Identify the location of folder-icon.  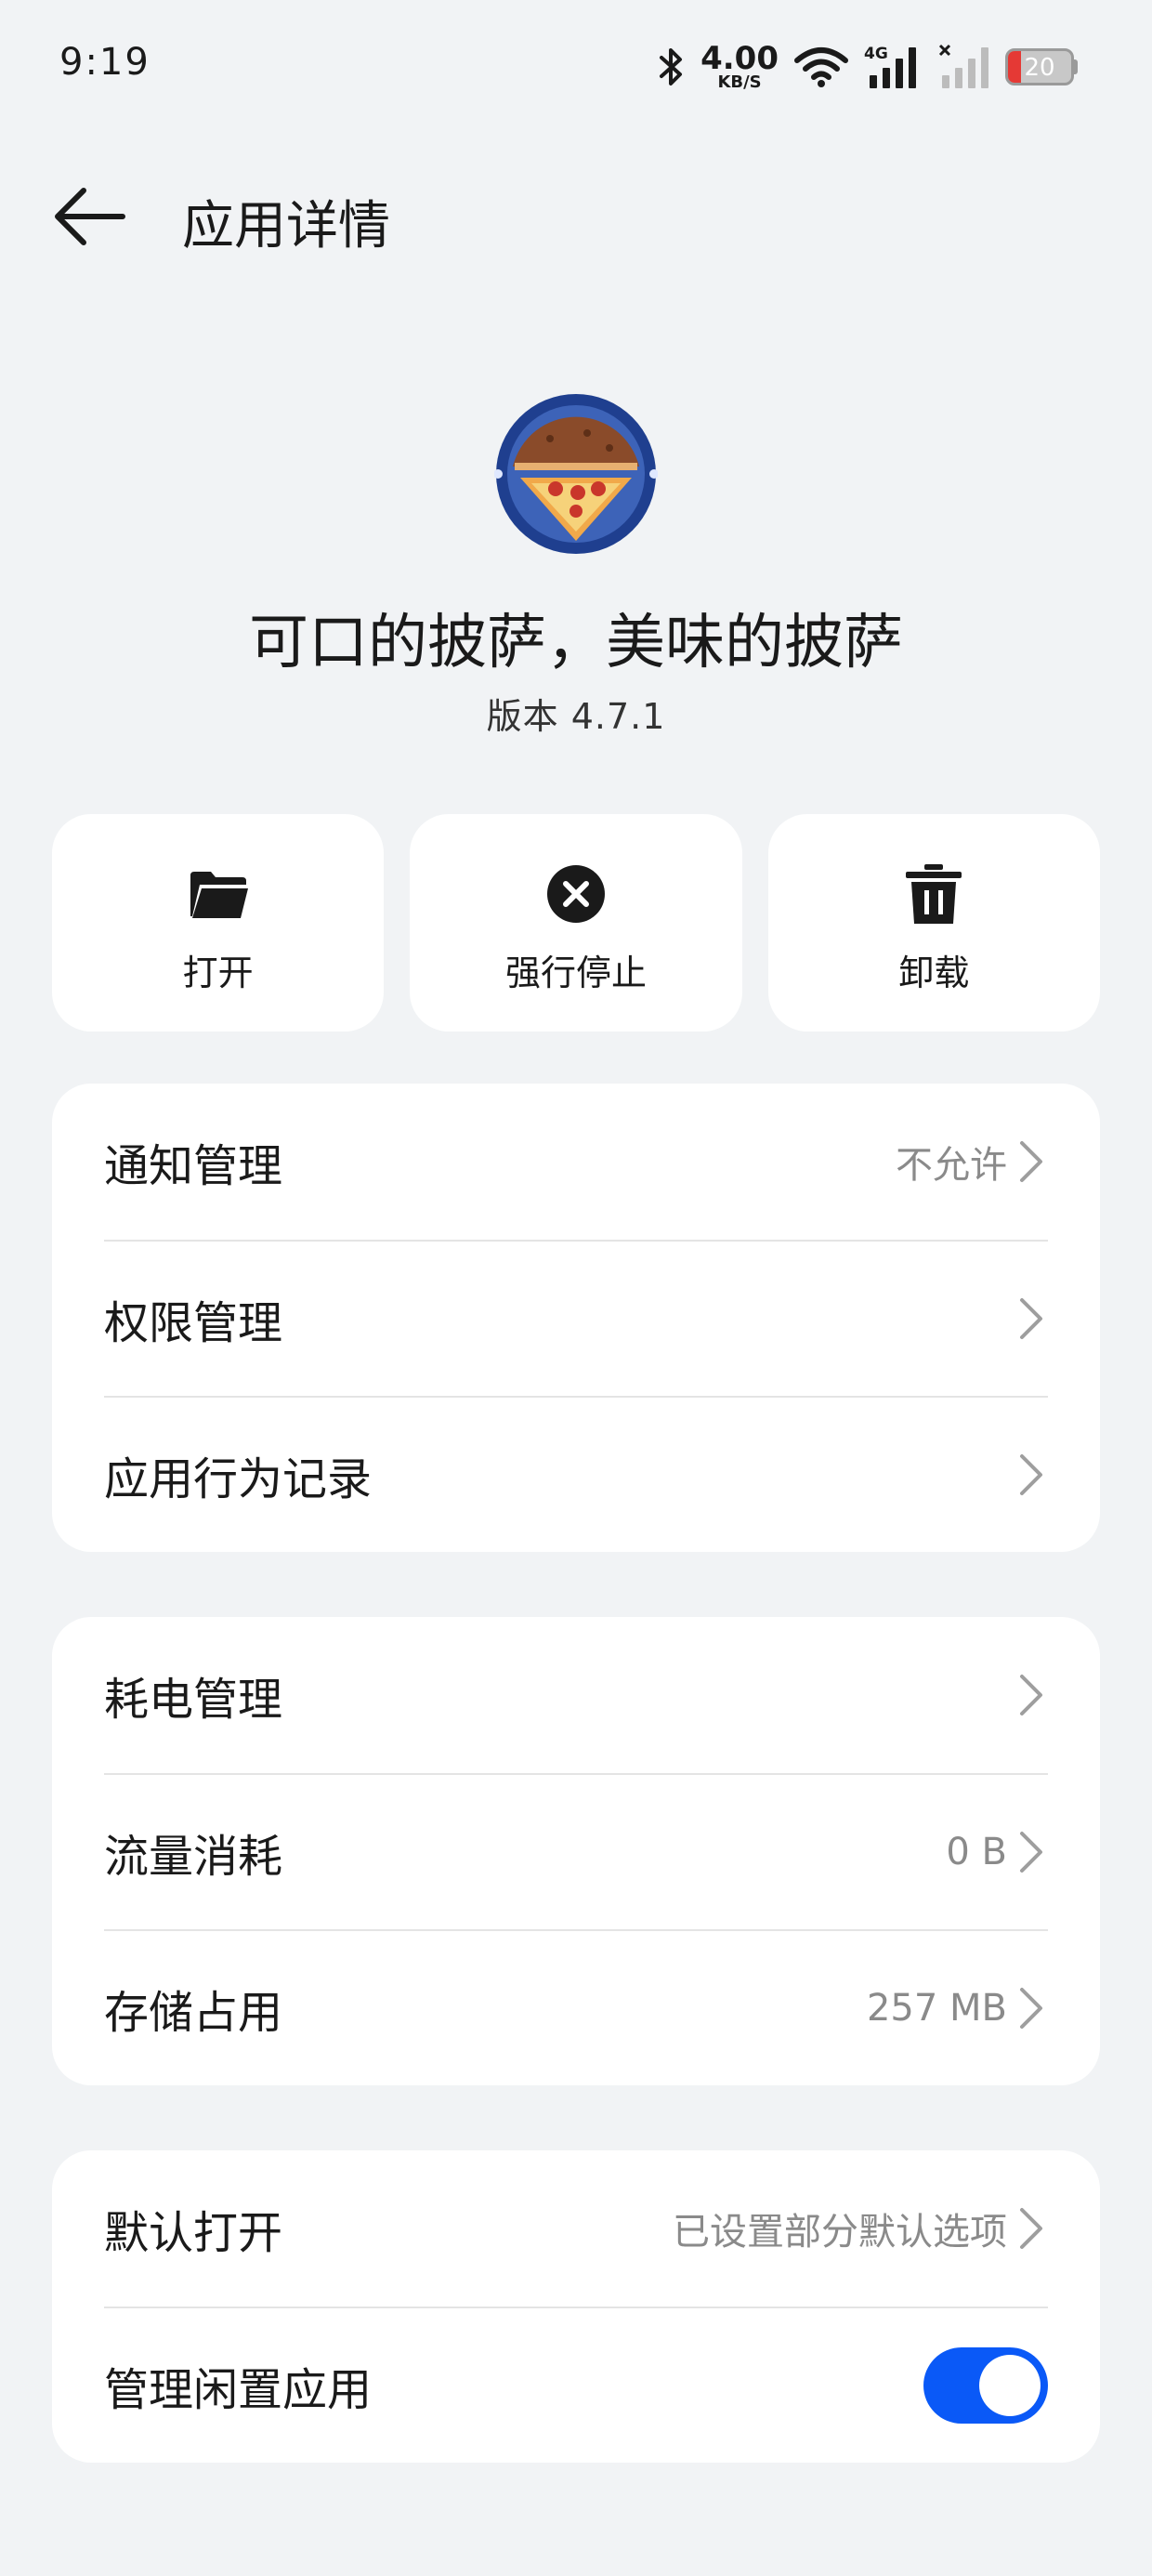
(219, 895).